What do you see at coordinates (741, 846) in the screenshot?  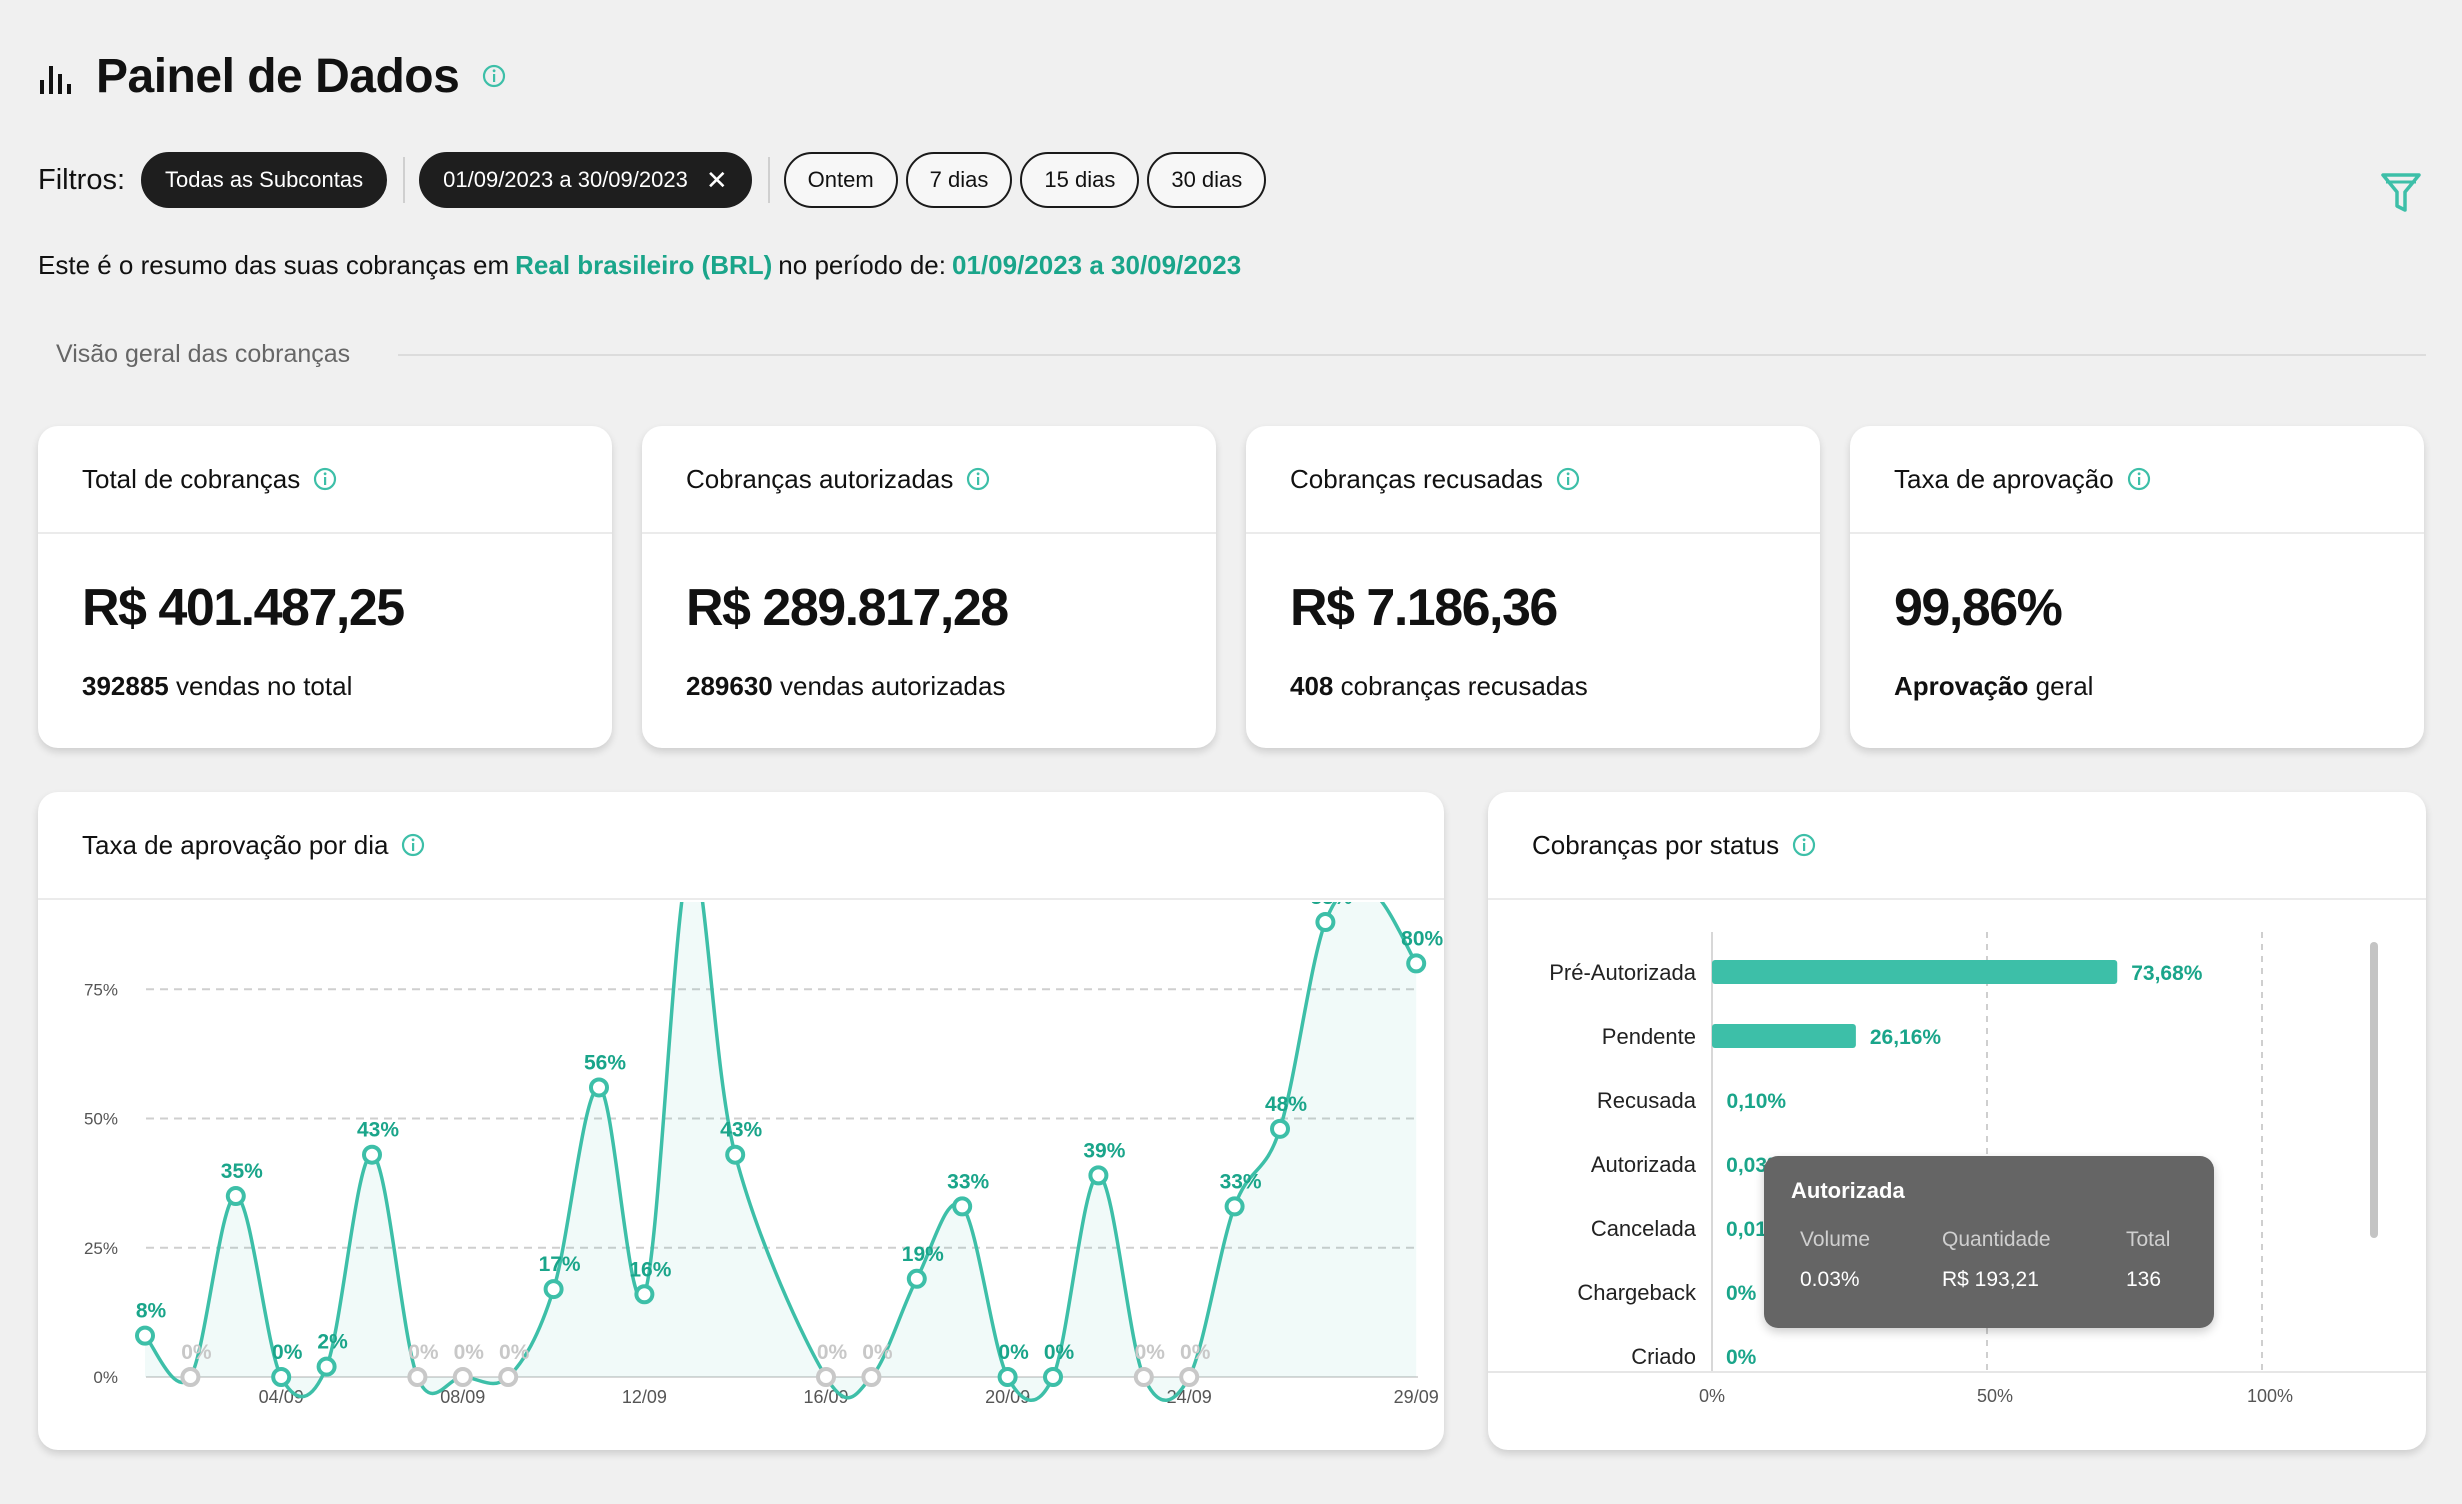 I see `chart-card-header: Taxa de aprovação por dia` at bounding box center [741, 846].